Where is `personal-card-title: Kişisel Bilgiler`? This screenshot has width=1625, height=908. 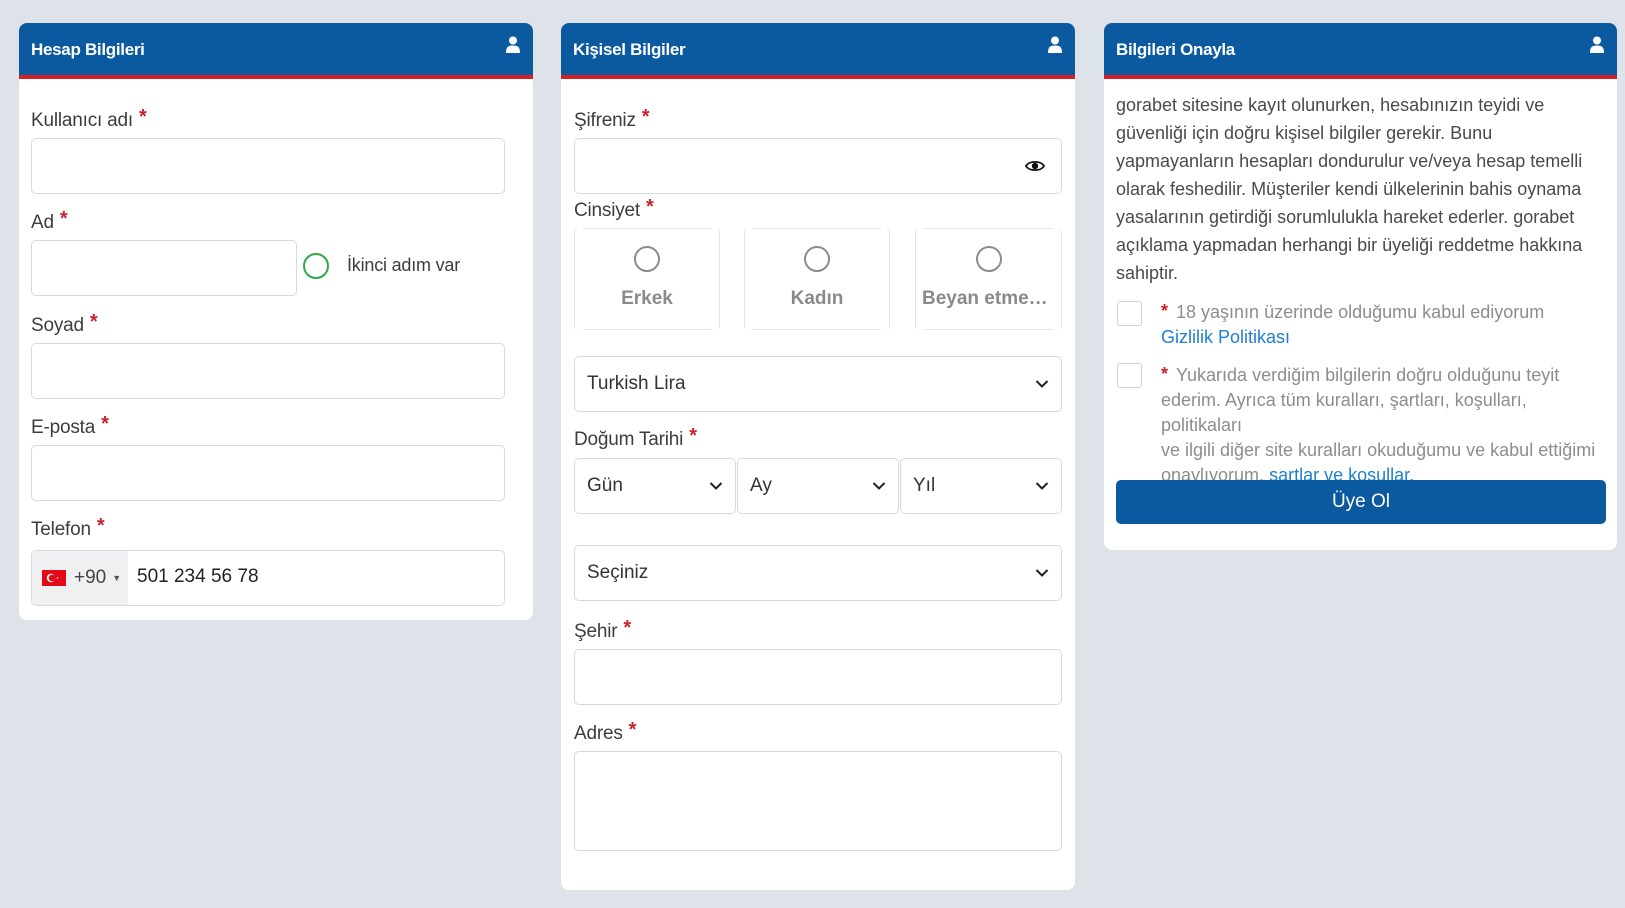 personal-card-title: Kişisel Bilgiler is located at coordinates (629, 49).